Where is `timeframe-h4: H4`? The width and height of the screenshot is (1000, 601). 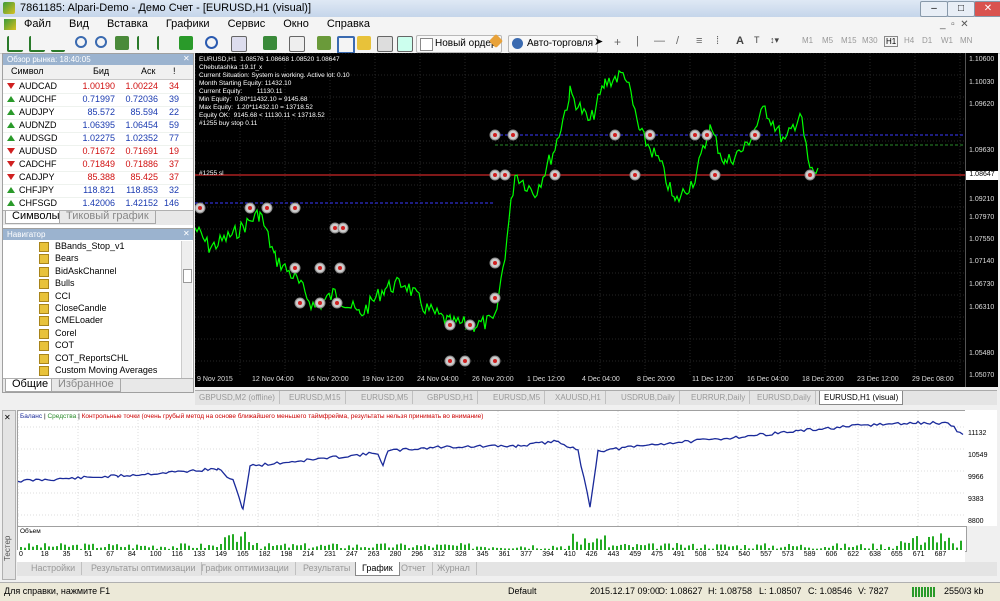
timeframe-h4: H4 is located at coordinates (909, 40).